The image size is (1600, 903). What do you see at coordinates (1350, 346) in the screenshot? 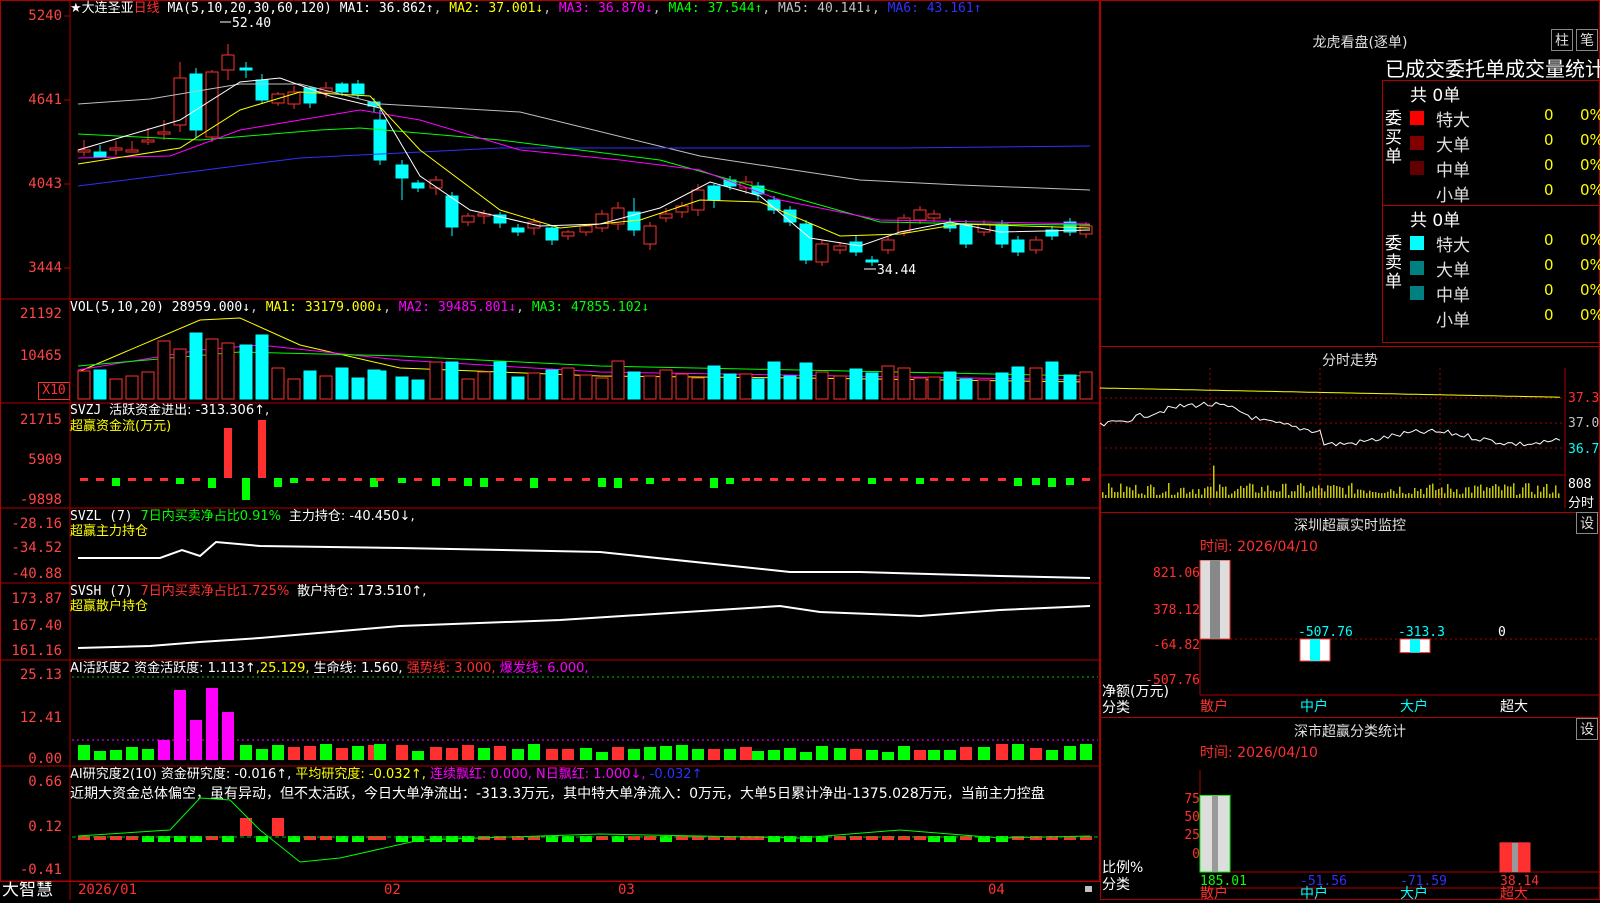
I see `intraday-divider` at bounding box center [1350, 346].